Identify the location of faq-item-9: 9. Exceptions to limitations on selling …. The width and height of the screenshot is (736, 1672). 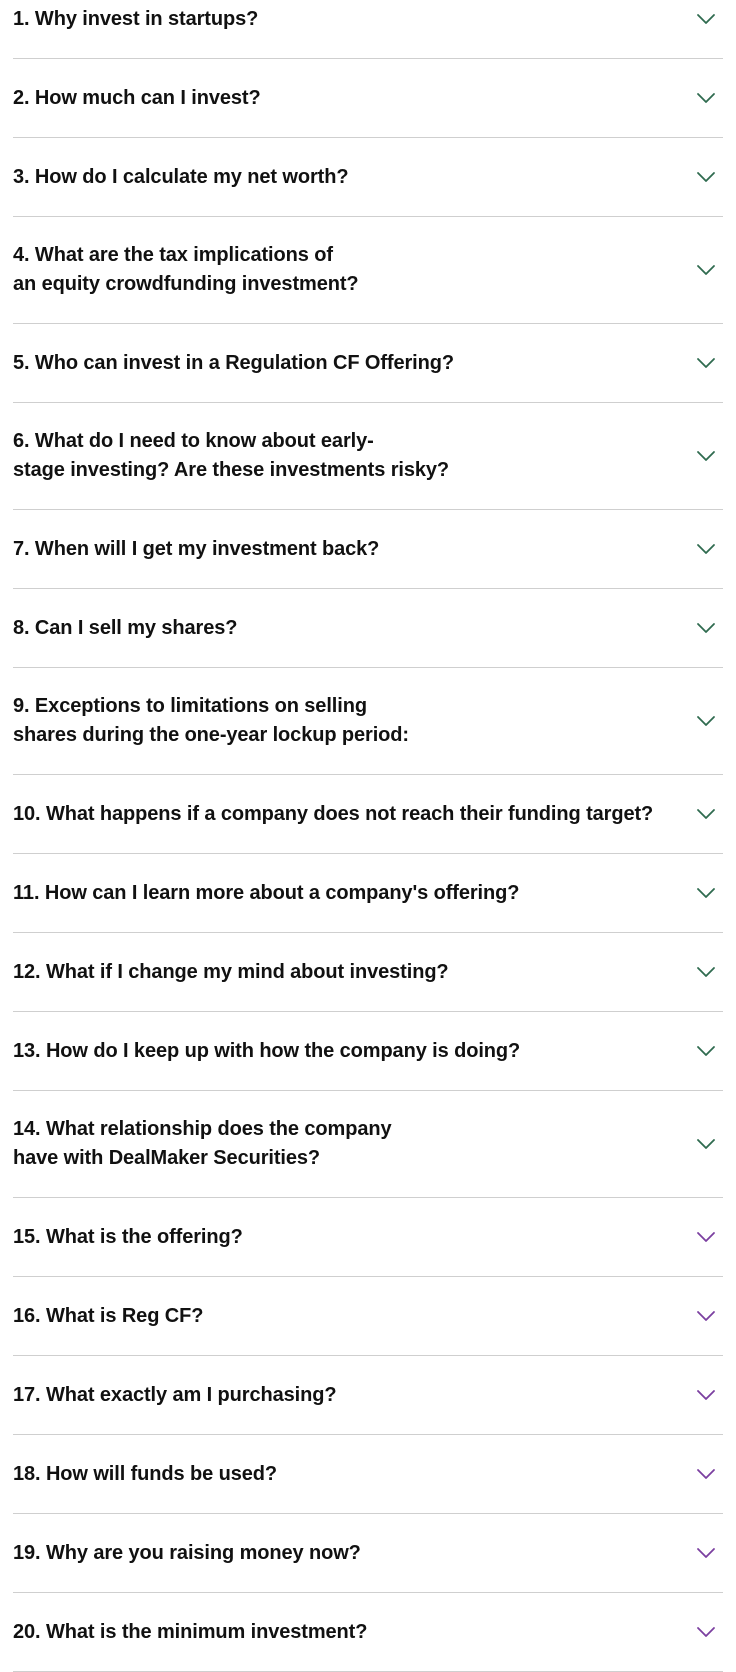
(368, 721).